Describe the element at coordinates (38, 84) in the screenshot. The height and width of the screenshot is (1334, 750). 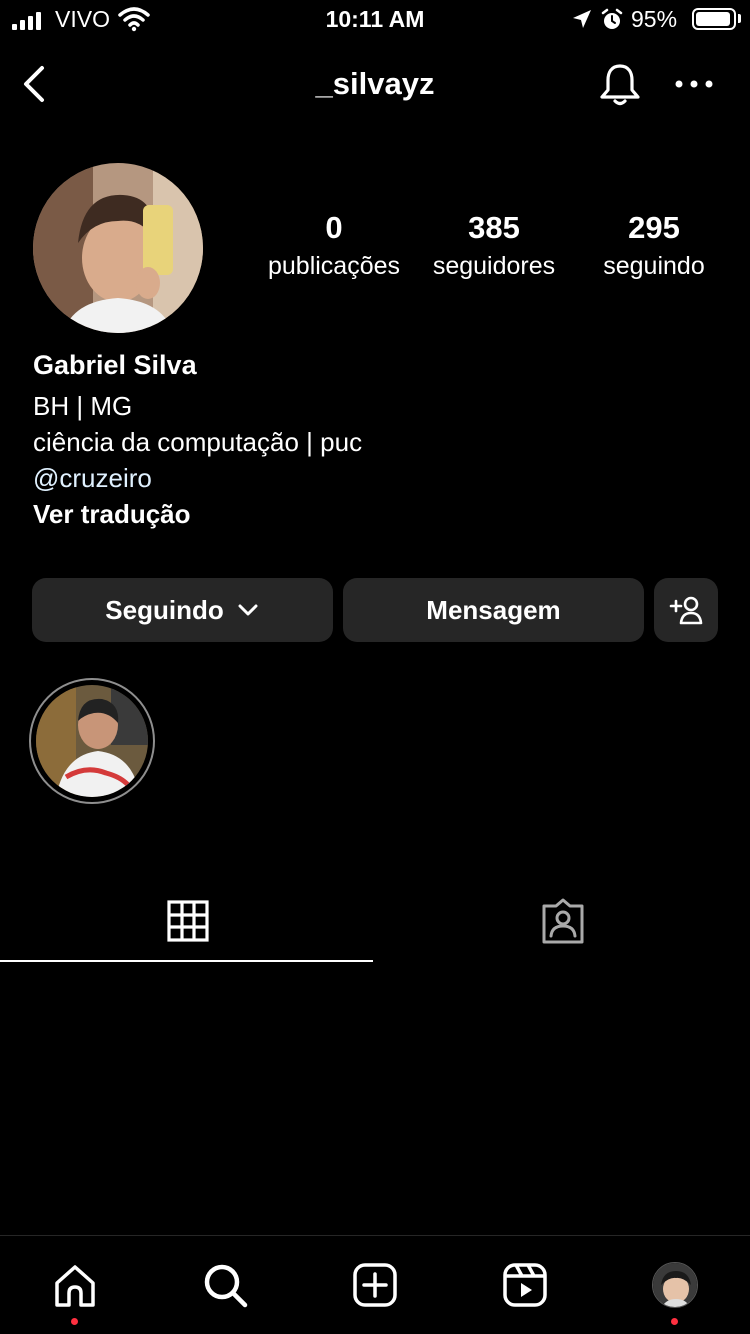
I see `back-icon` at that location.